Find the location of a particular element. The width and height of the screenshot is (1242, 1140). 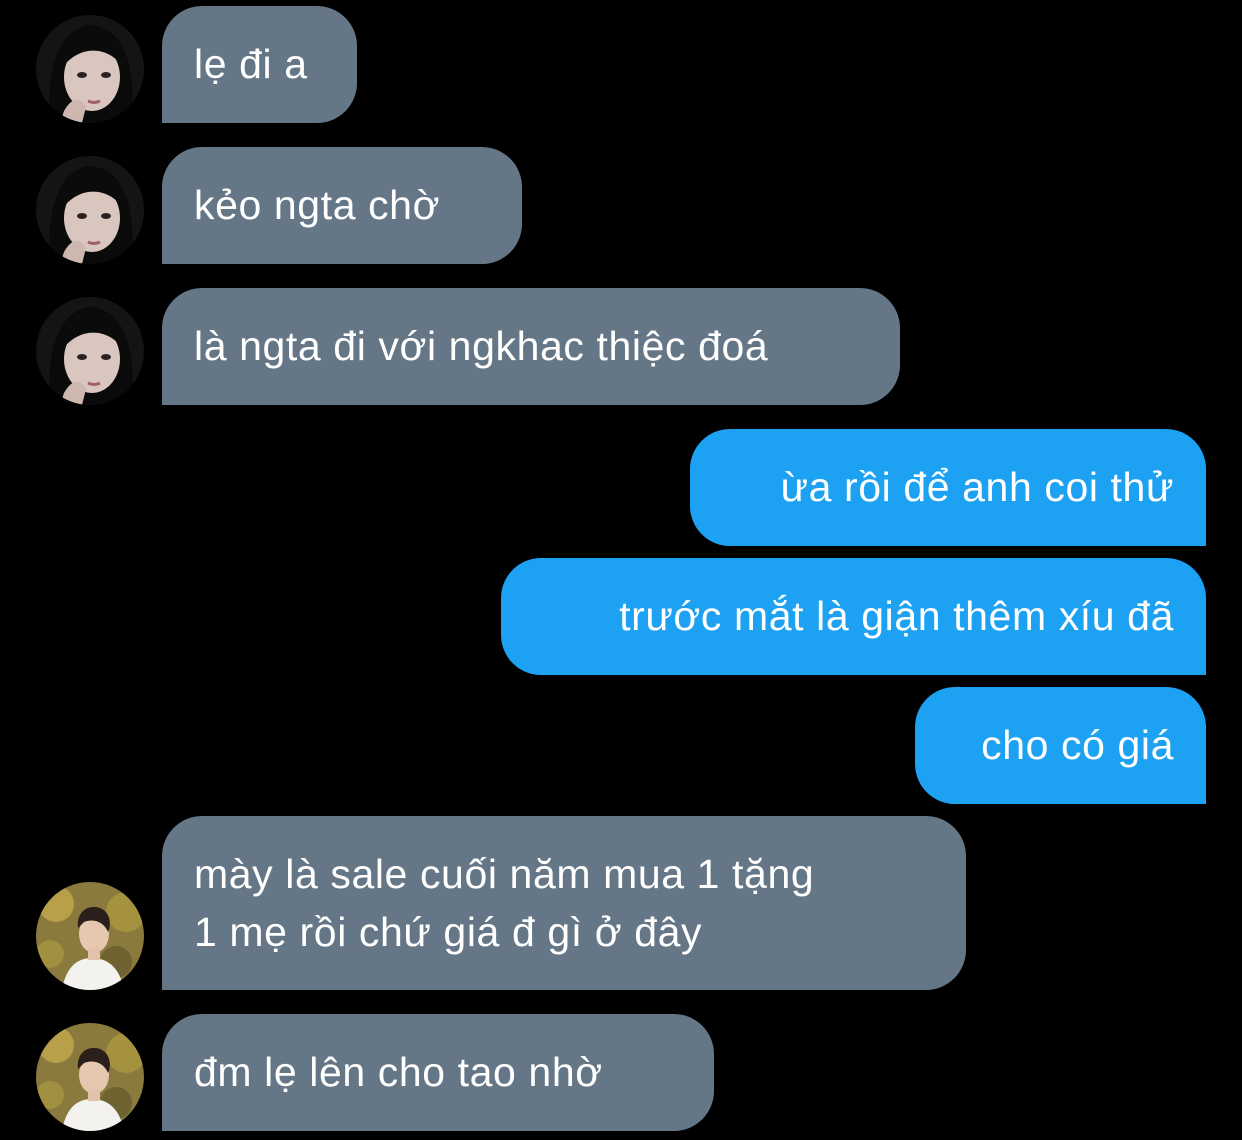

message-bubble: cho có giá is located at coordinates (1060, 745).